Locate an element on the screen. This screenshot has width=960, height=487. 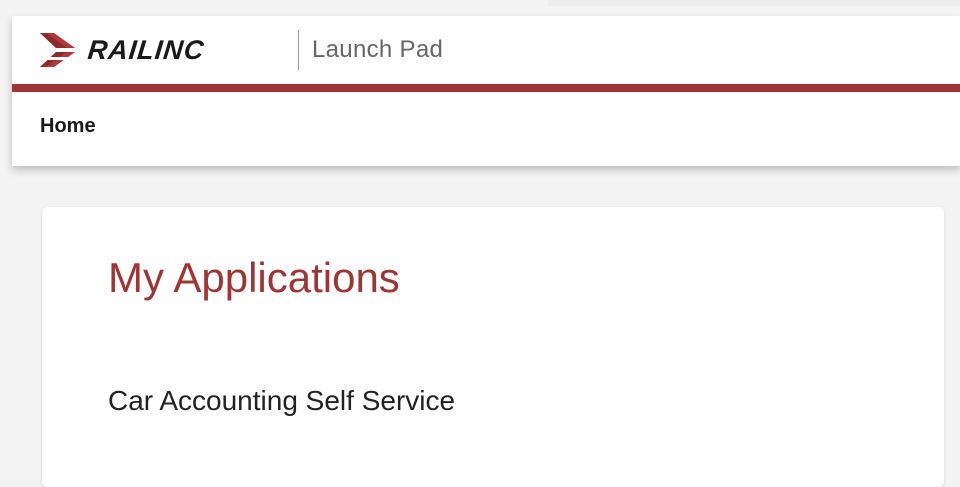
top-strip-shade is located at coordinates (754, 3).